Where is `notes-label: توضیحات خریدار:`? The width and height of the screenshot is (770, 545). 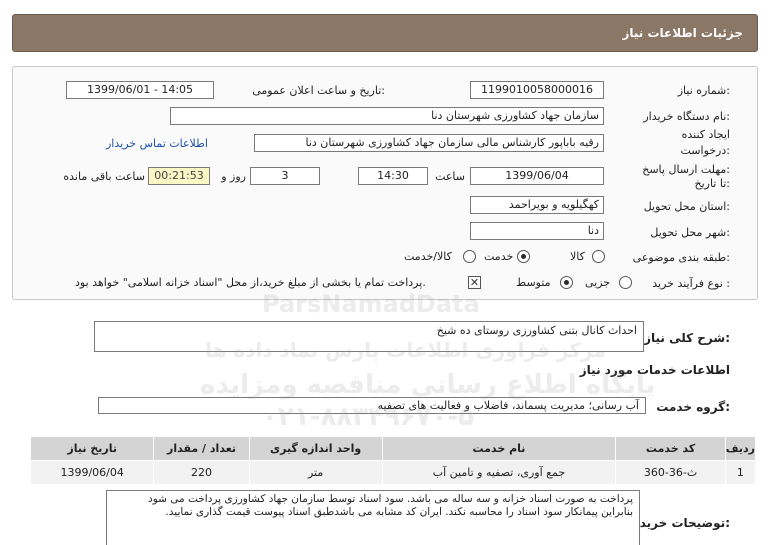
notes-label: توضیحات خریدار: is located at coordinates (679, 523).